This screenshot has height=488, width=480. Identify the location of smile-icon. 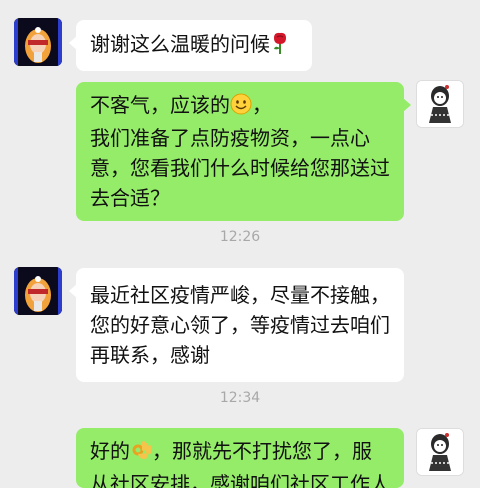
(241, 108).